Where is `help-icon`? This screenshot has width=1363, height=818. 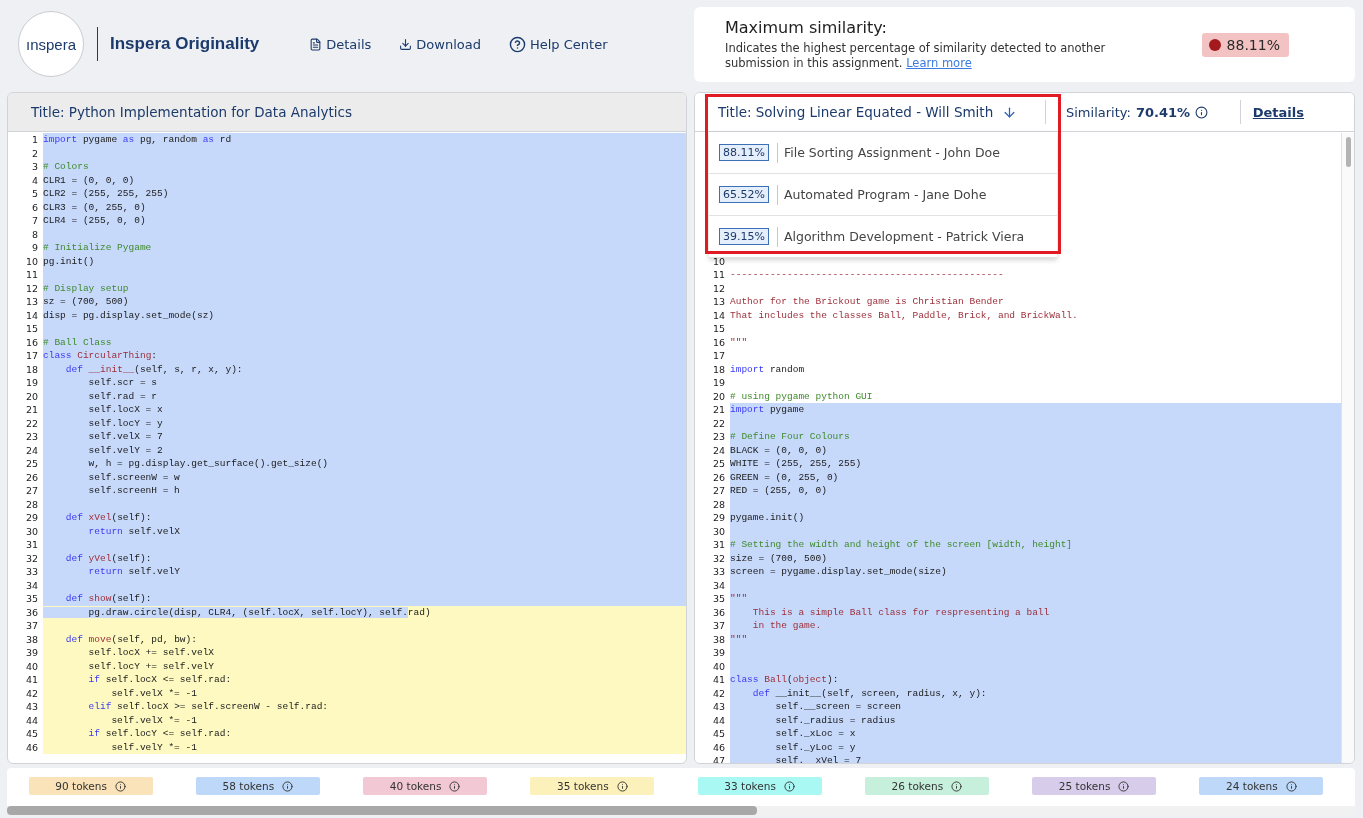
help-icon is located at coordinates (517, 44).